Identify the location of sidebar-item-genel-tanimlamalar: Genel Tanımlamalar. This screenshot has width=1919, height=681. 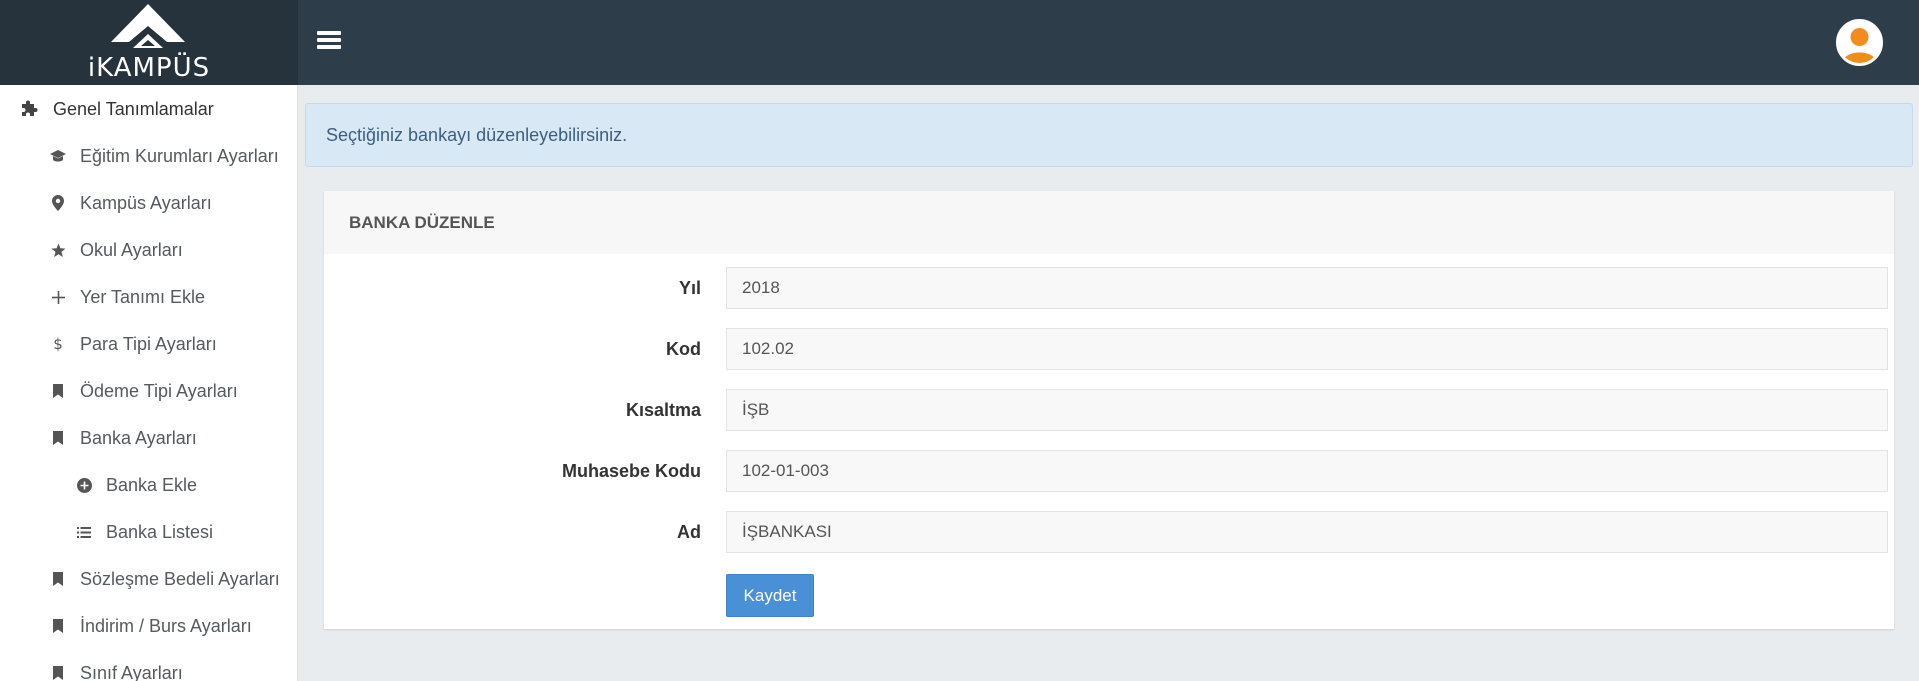
(148, 109).